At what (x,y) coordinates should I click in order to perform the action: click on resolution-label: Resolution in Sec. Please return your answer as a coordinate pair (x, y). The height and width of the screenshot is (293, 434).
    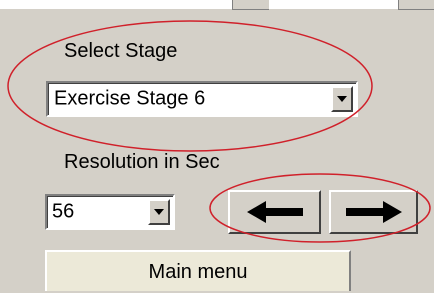
    Looking at the image, I should click on (142, 162).